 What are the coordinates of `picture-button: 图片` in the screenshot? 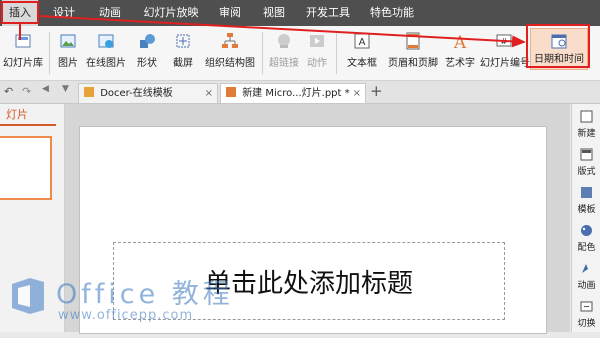 It's located at (68, 53).